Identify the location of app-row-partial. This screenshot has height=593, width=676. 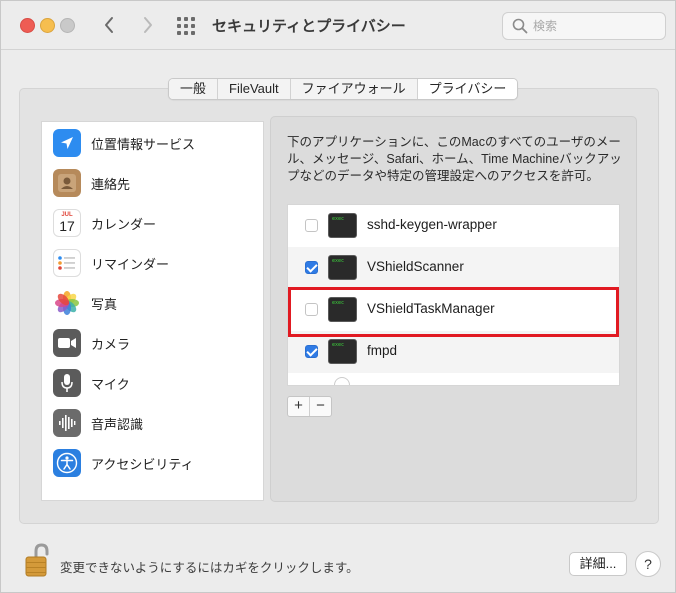
(453, 379).